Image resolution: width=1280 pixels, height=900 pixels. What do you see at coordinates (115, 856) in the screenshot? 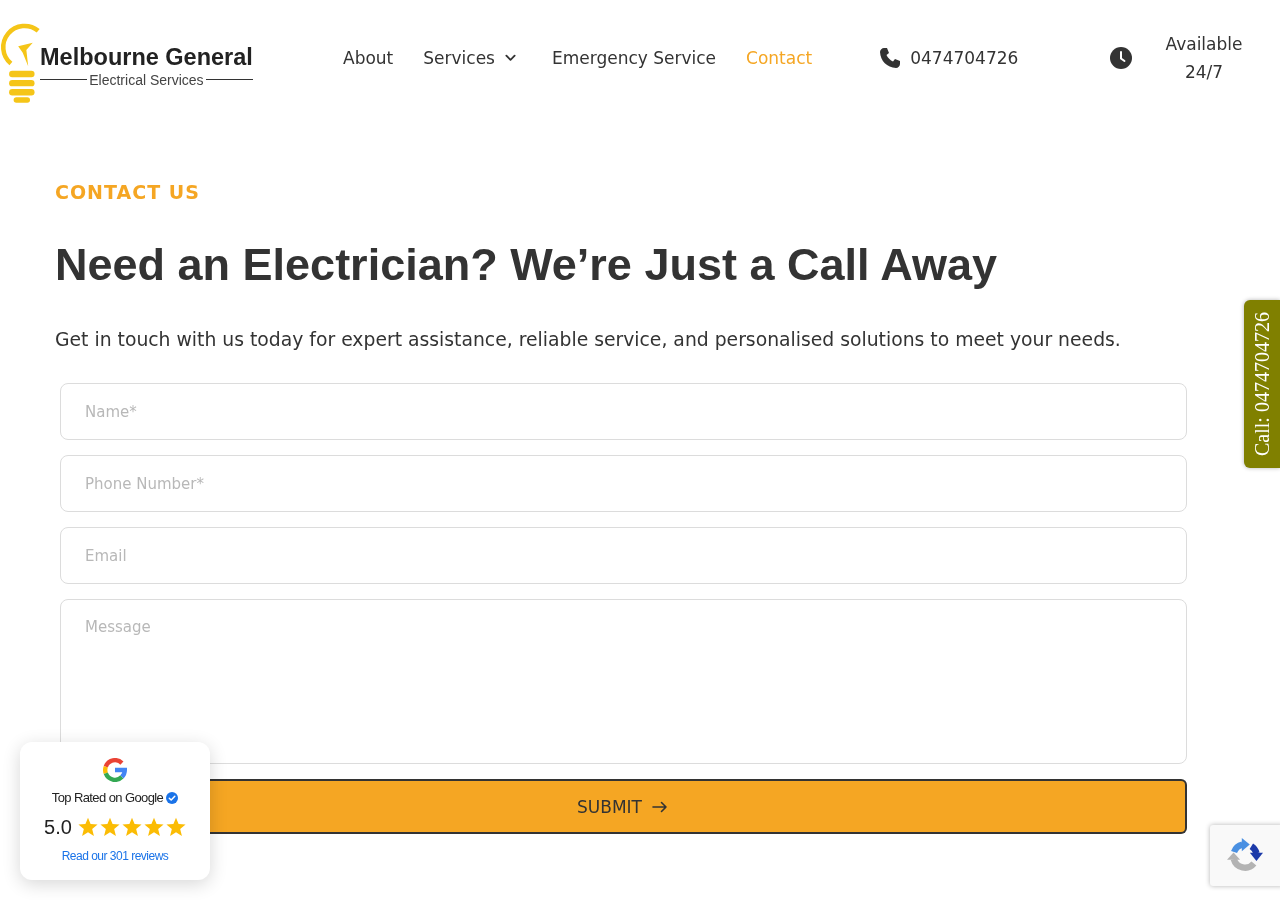
I see `reviews-link: Read our 301 reviews` at bounding box center [115, 856].